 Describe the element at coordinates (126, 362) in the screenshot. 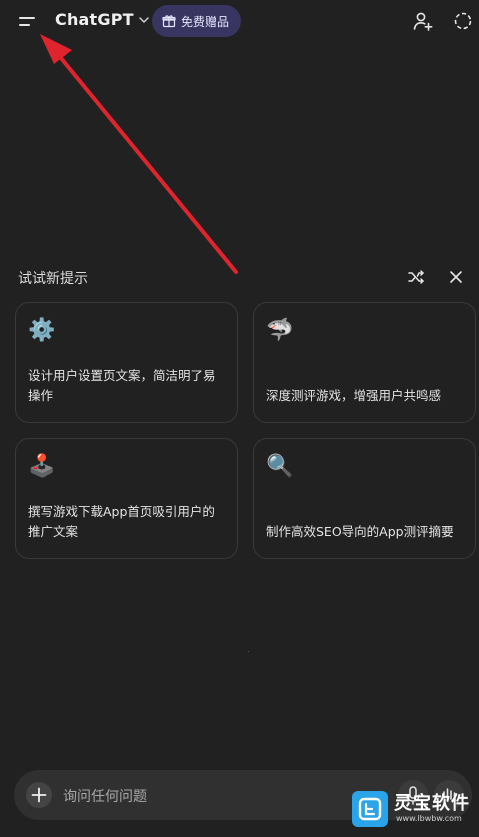

I see `suggestion-card-settings-copy: ⚙️ 设计用户设置页文案，简洁明了易操作` at that location.